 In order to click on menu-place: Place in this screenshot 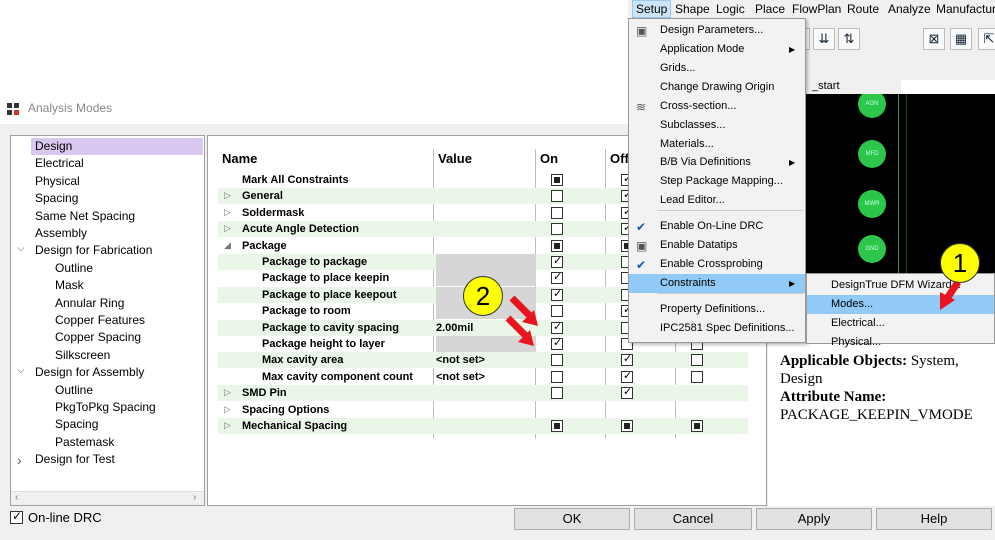, I will do `click(770, 9)`.